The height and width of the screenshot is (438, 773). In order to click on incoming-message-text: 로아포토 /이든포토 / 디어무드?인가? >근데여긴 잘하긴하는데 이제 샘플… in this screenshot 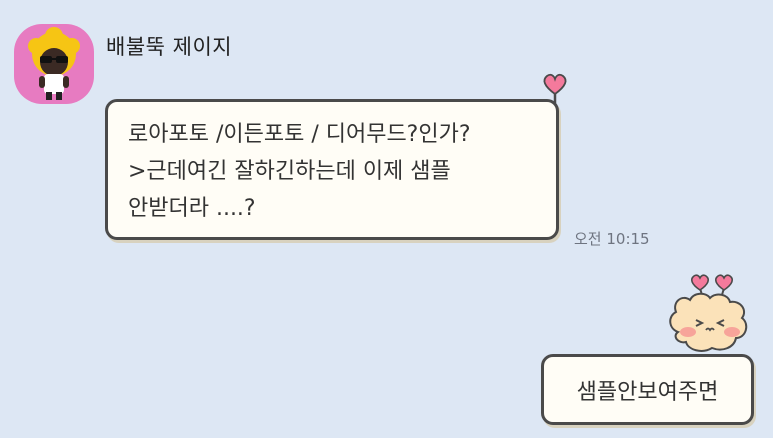, I will do `click(299, 171)`.